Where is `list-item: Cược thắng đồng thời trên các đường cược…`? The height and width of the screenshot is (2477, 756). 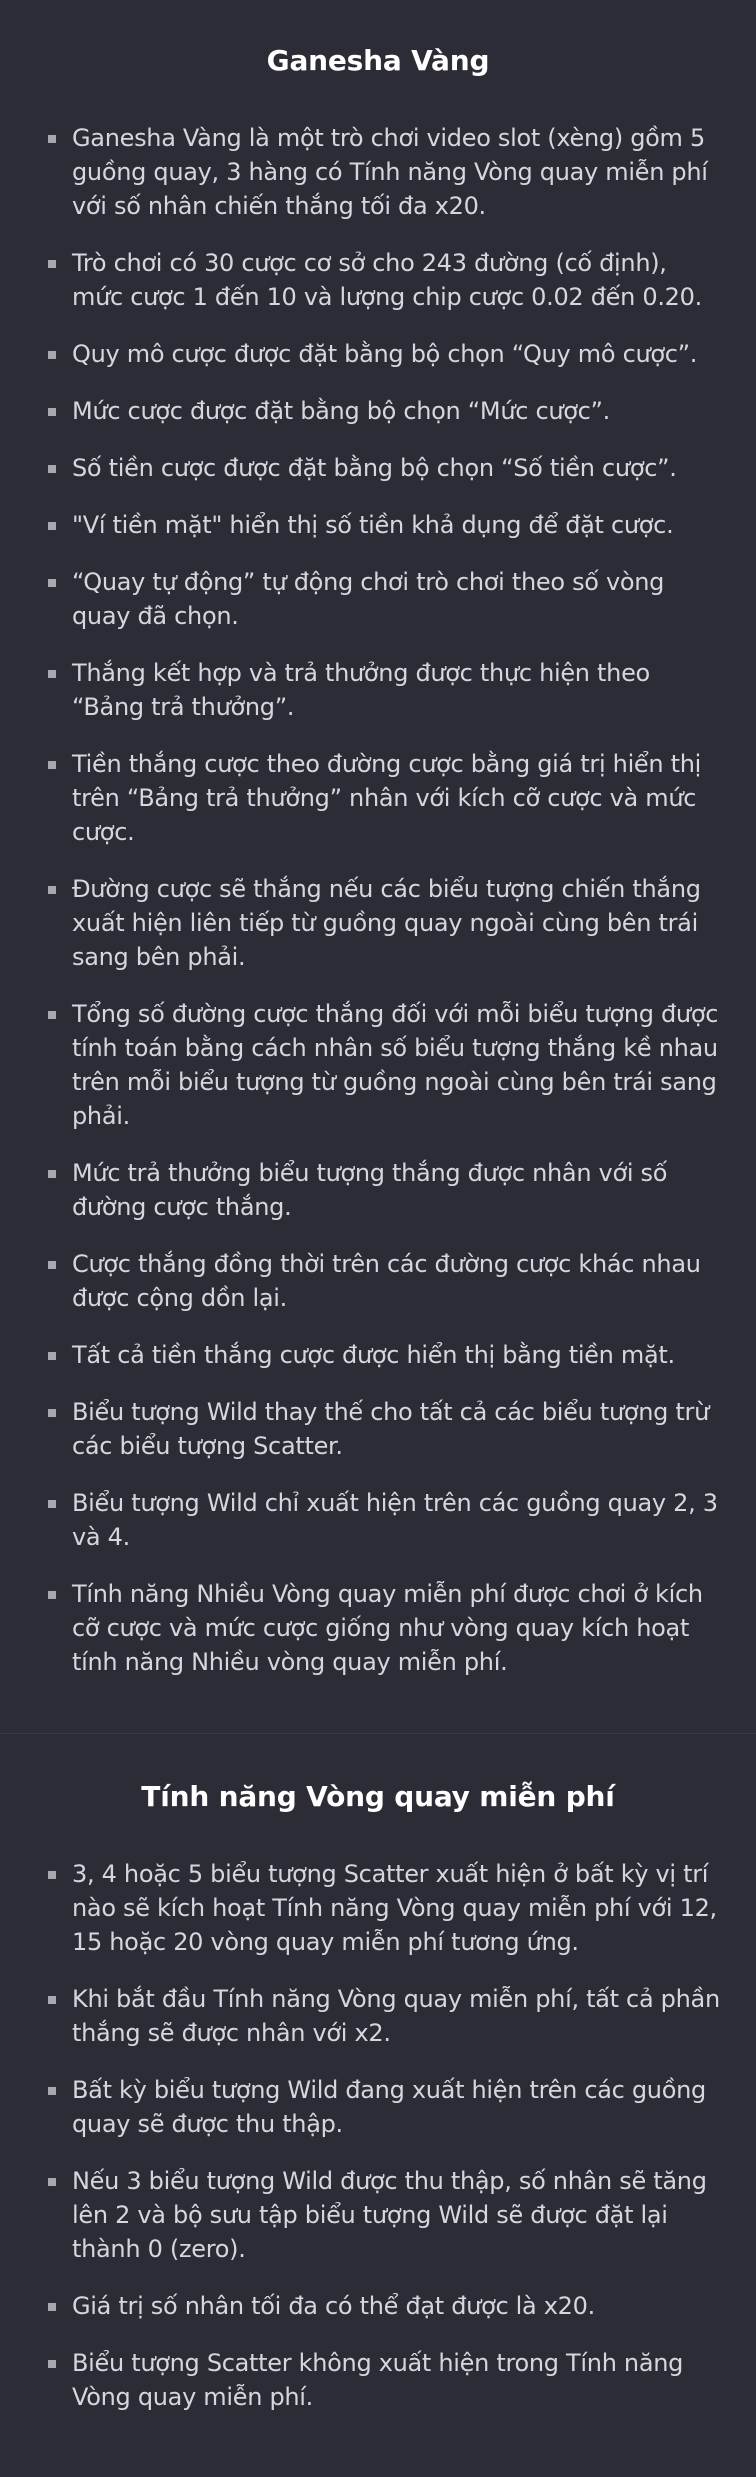 list-item: Cược thắng đồng thời trên các đường cược… is located at coordinates (378, 1281).